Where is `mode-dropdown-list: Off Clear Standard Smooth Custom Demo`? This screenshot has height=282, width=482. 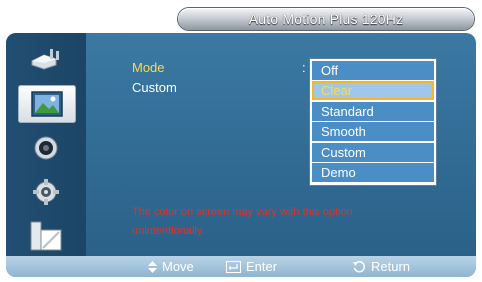
mode-dropdown-list: Off Clear Standard Smooth Custom Demo is located at coordinates (373, 122).